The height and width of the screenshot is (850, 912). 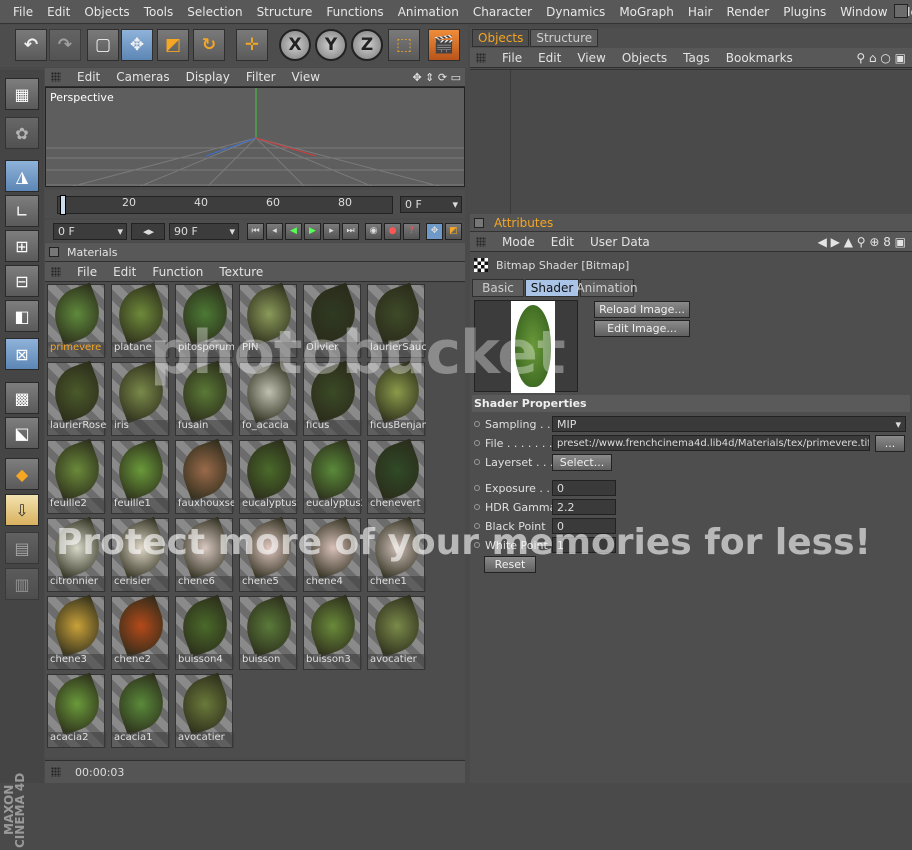 What do you see at coordinates (77, 398) in the screenshot?
I see `material-swatch: laurierRose` at bounding box center [77, 398].